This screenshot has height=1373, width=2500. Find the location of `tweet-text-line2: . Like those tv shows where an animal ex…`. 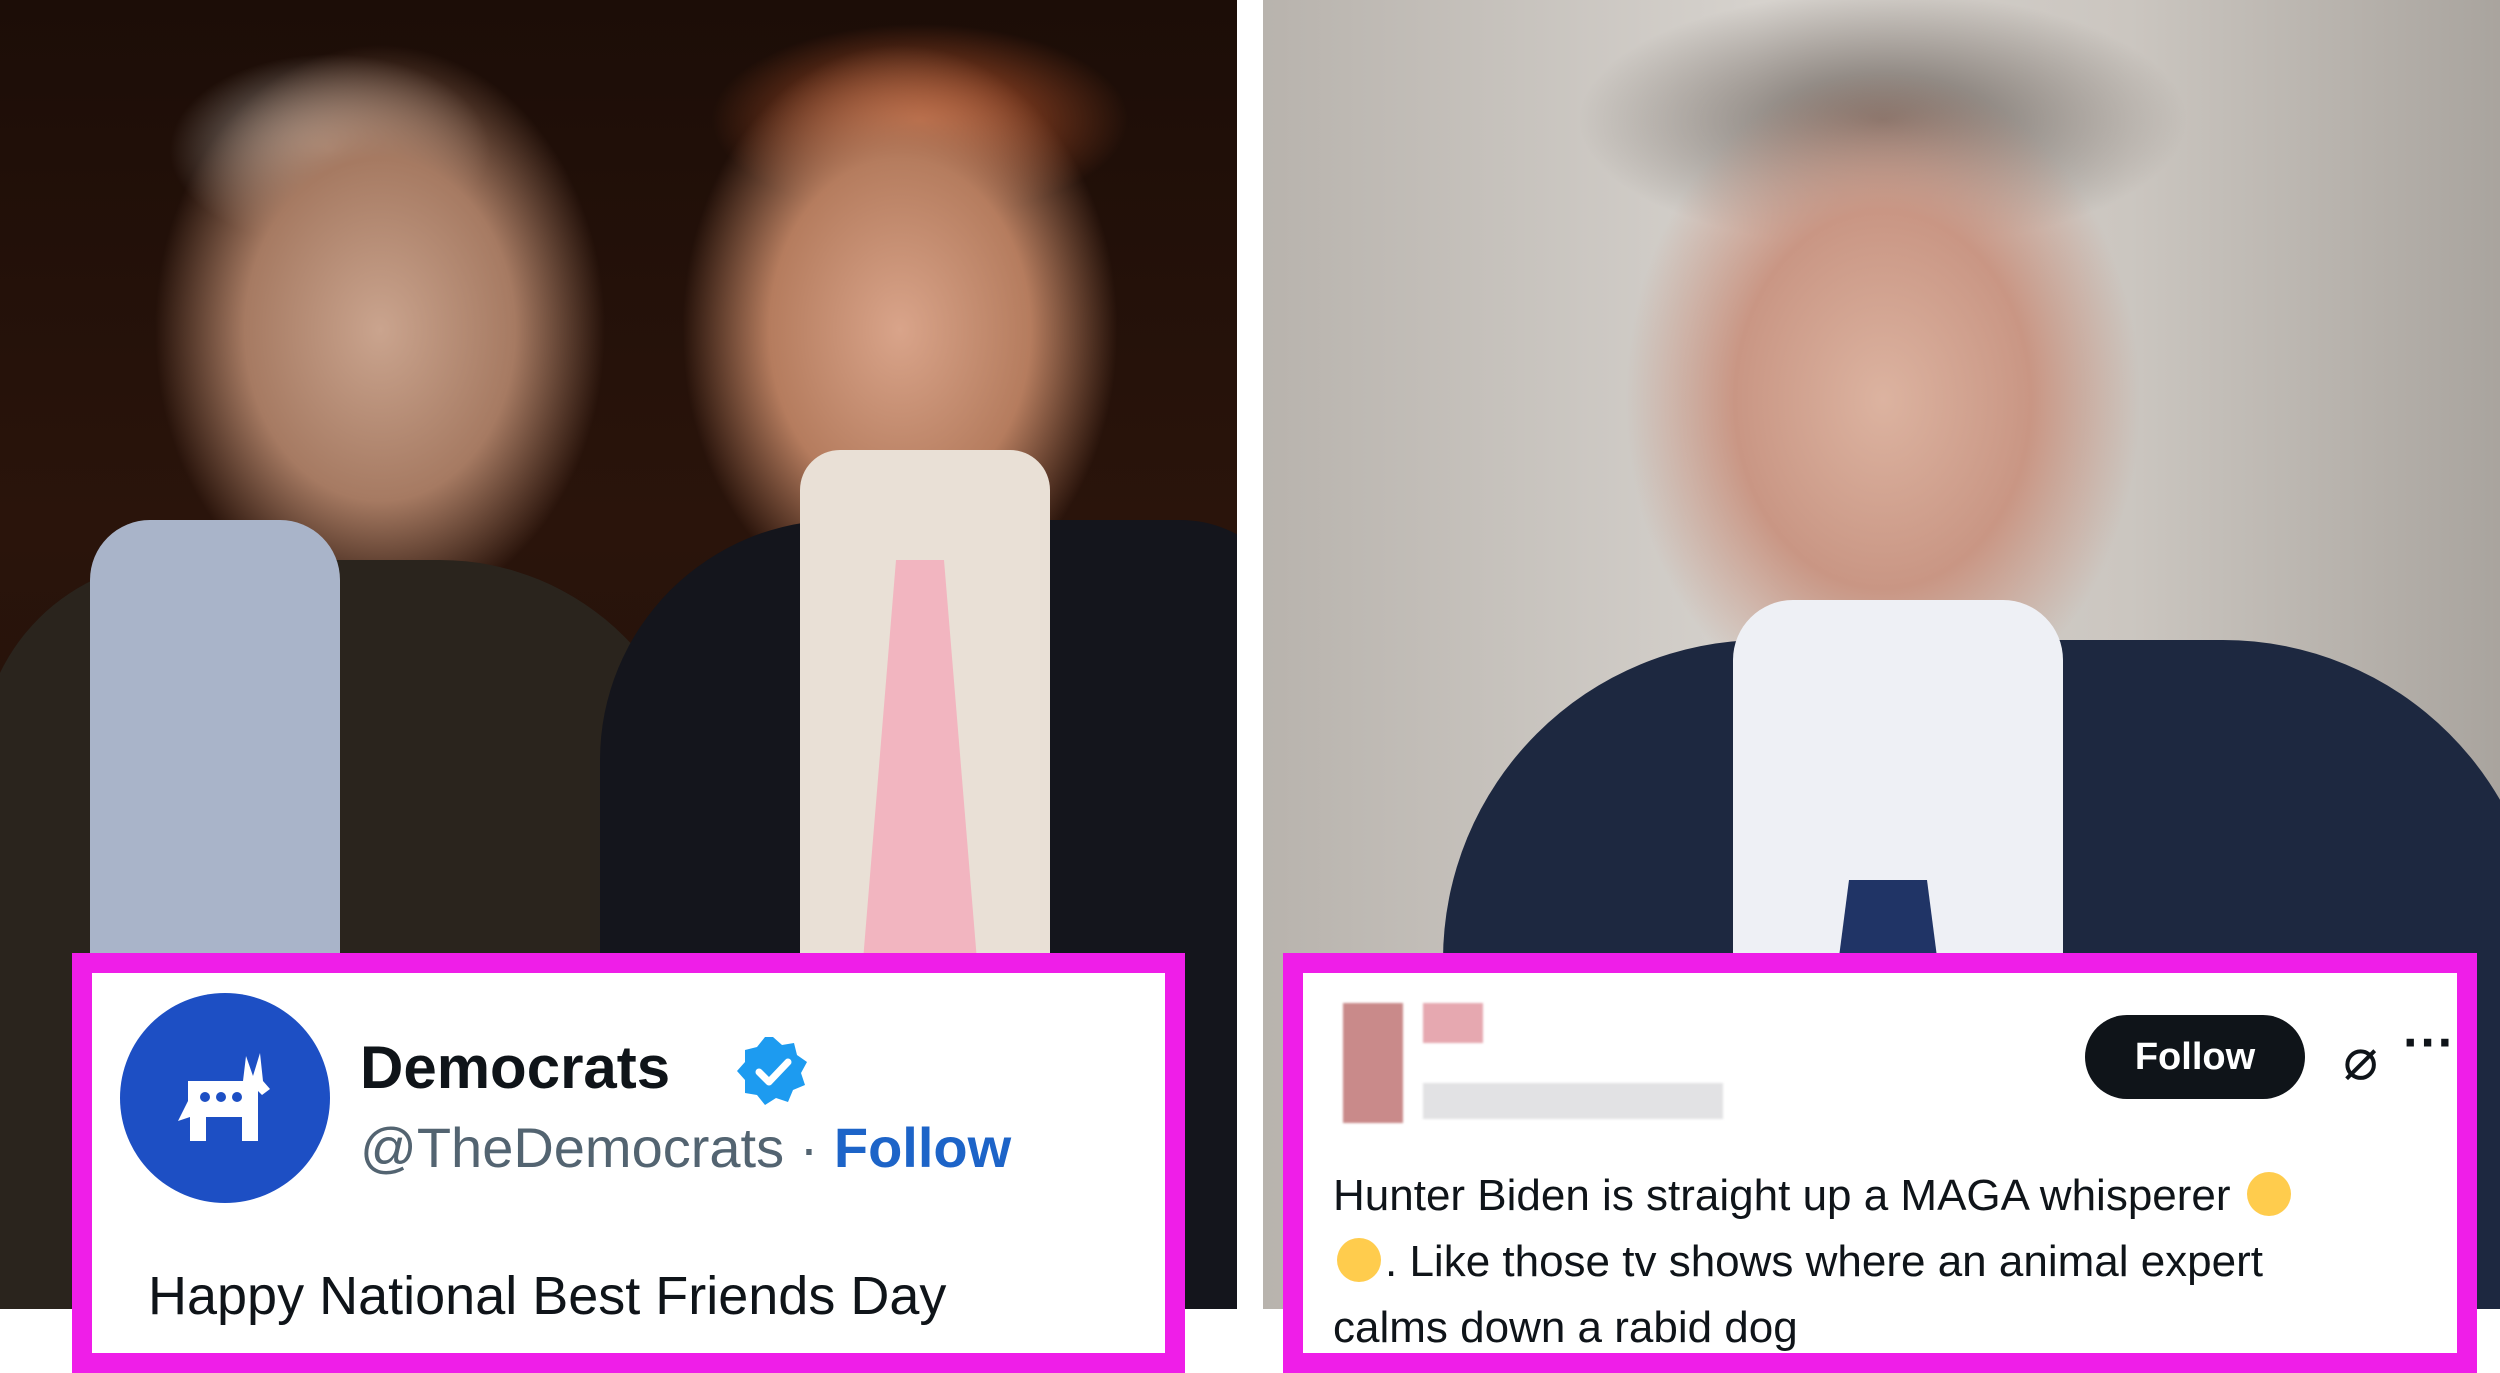

tweet-text-line2: . Like those tv shows where an animal ex… is located at coordinates (1824, 1261).